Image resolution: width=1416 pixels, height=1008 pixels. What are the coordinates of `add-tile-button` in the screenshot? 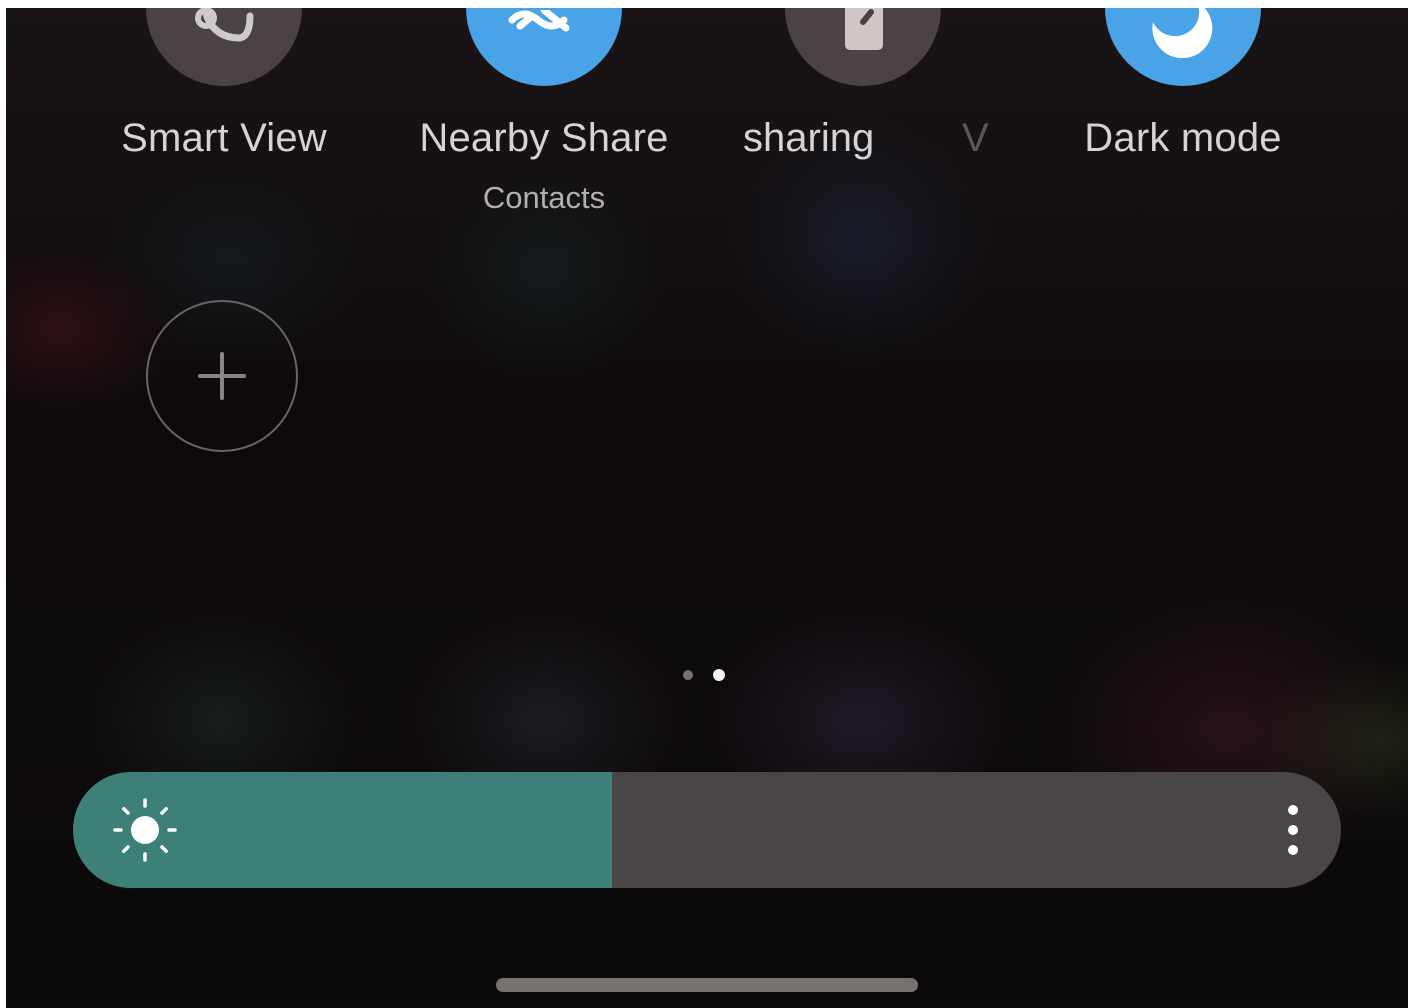 It's located at (222, 376).